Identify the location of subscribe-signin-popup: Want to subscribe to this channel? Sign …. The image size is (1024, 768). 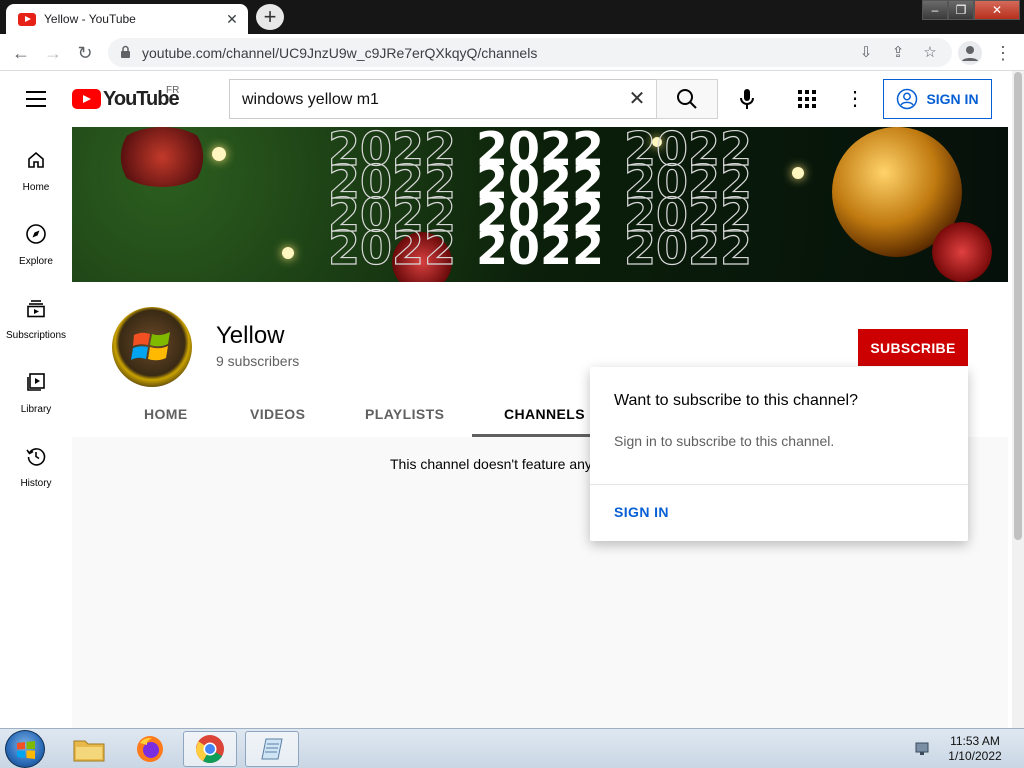
(779, 454).